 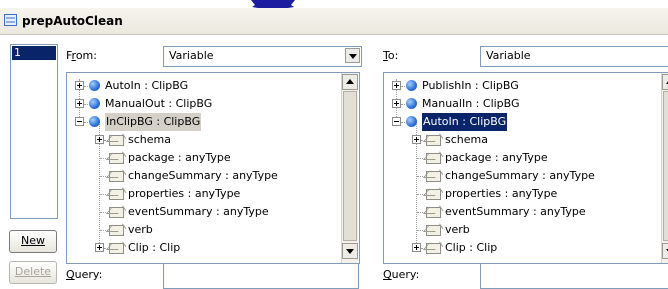 What do you see at coordinates (81, 55) in the screenshot?
I see `from-label: From:` at bounding box center [81, 55].